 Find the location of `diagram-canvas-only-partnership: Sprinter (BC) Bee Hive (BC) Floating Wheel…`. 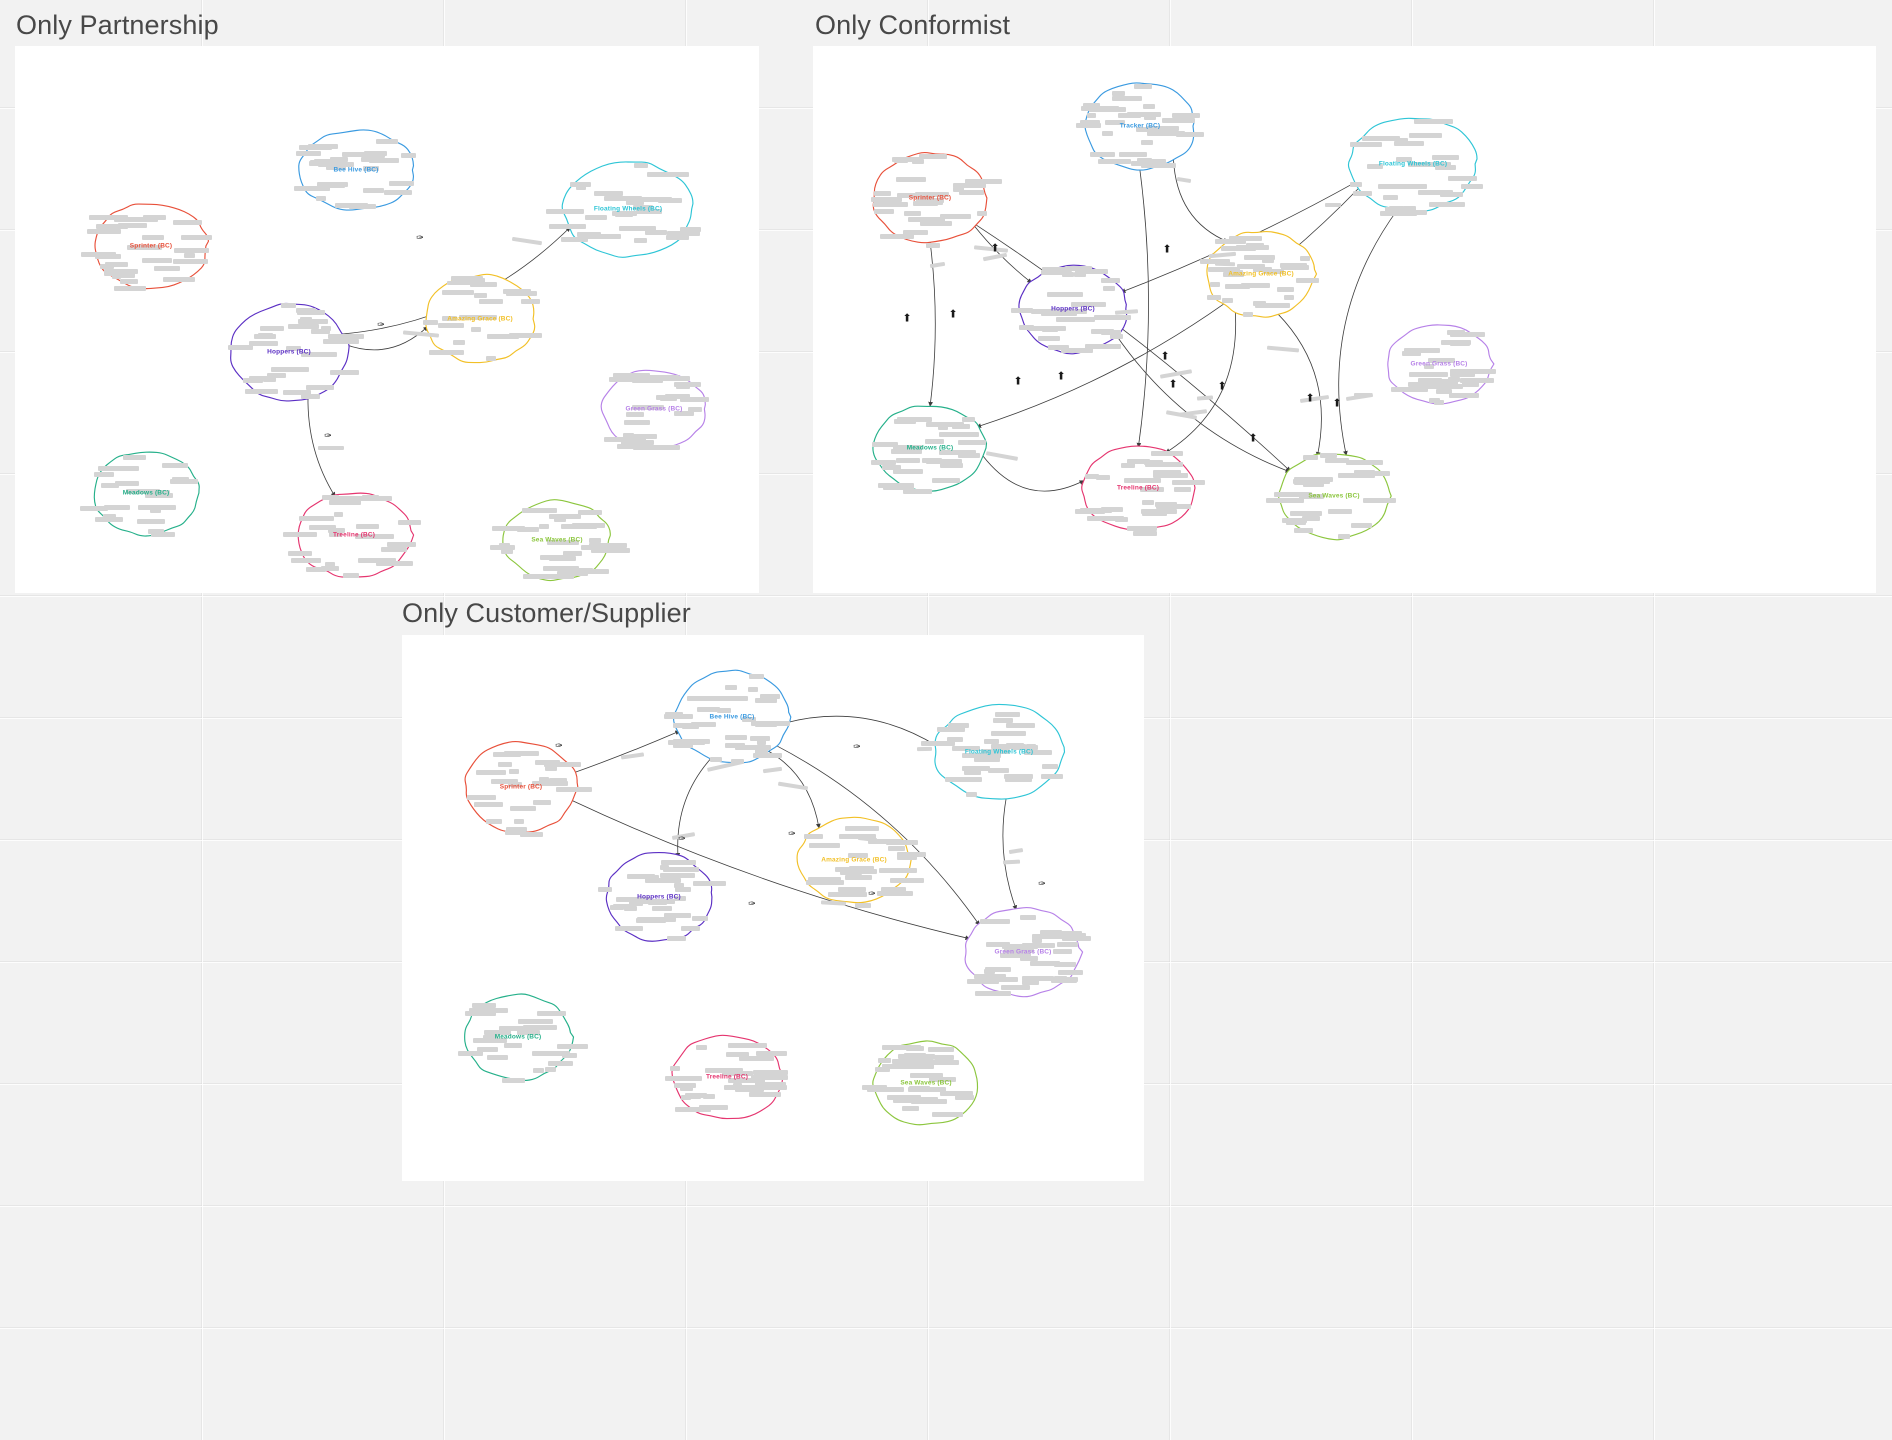

diagram-canvas-only-partnership: Sprinter (BC) Bee Hive (BC) Floating Wheel… is located at coordinates (387, 319).